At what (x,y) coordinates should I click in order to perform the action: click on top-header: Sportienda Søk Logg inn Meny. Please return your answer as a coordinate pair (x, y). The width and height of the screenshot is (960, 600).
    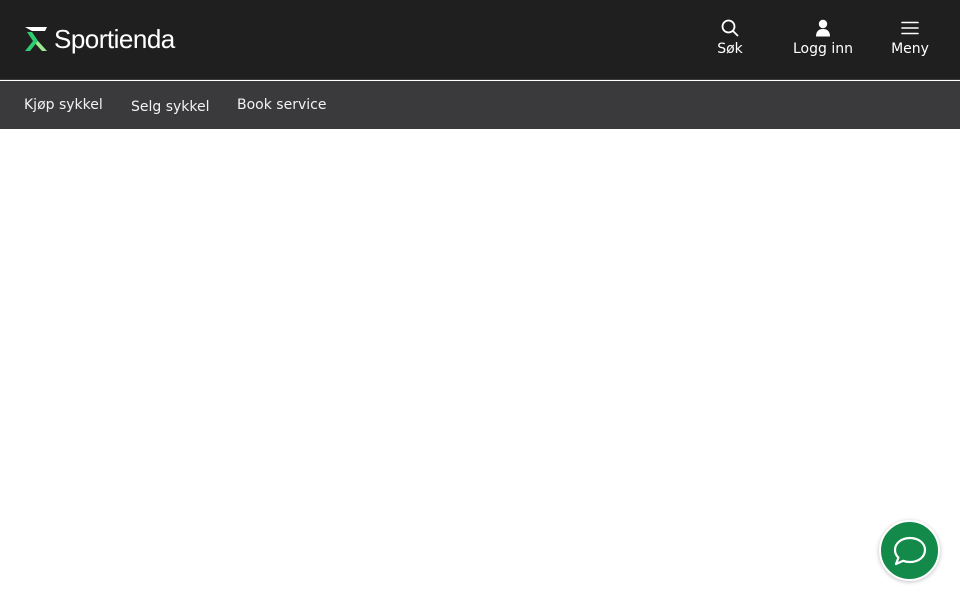
    Looking at the image, I should click on (480, 40).